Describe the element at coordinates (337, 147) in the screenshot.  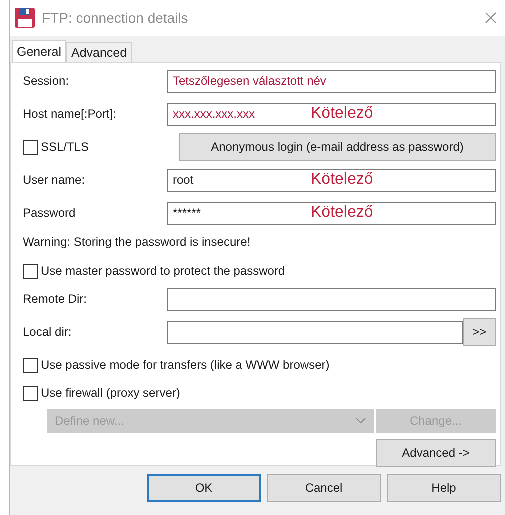
I see `anonymous-login-button: Anonymous login (e-mail address as password)` at that location.